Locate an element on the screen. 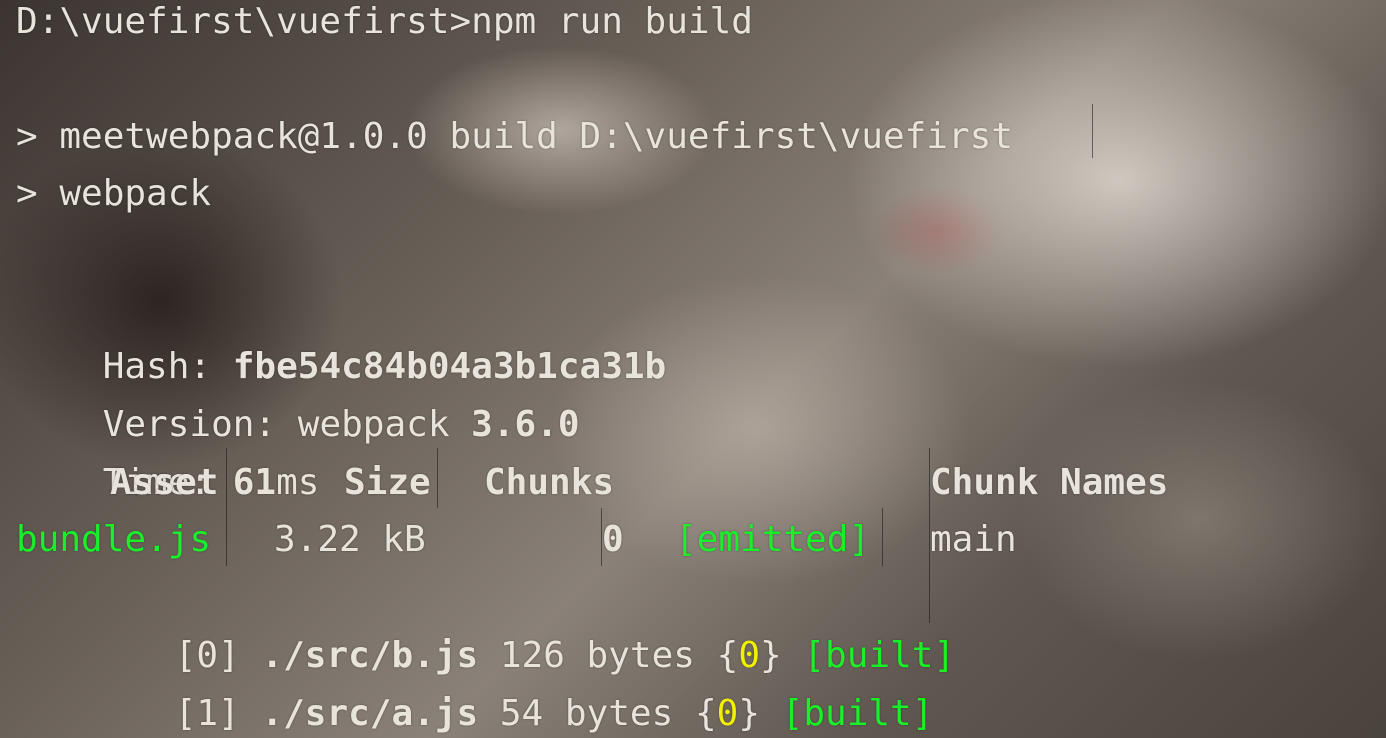 This screenshot has height=738, width=1386. asset-name: bundle.js is located at coordinates (114, 539).